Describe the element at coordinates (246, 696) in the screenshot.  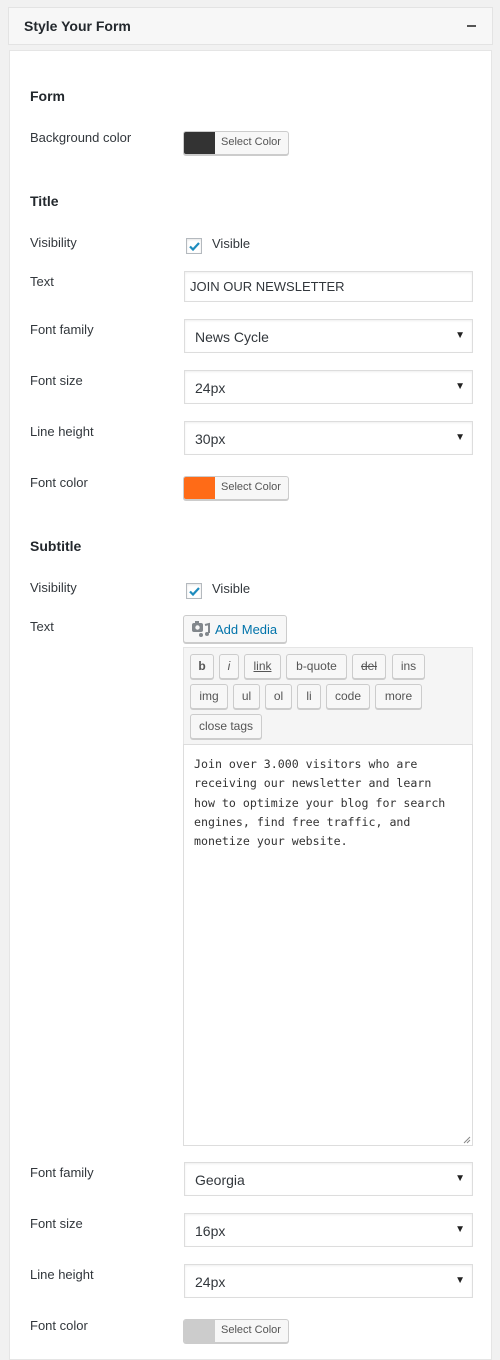
I see `quicktag-ul-button: ul` at that location.